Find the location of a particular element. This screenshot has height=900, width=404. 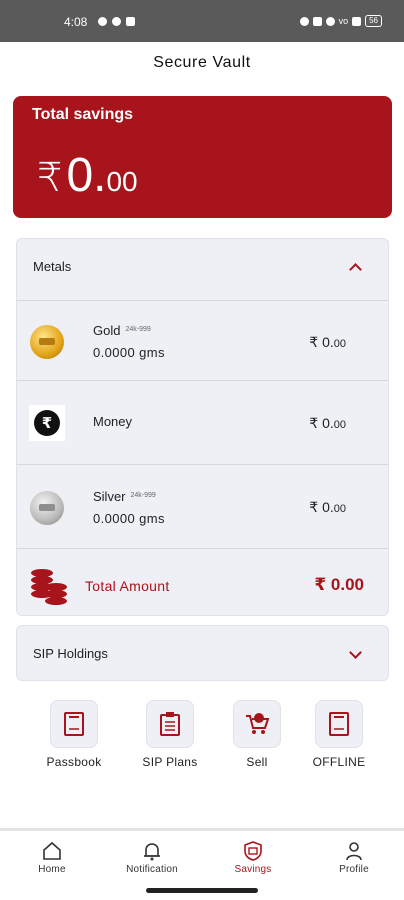

cart-icon is located at coordinates (257, 724).